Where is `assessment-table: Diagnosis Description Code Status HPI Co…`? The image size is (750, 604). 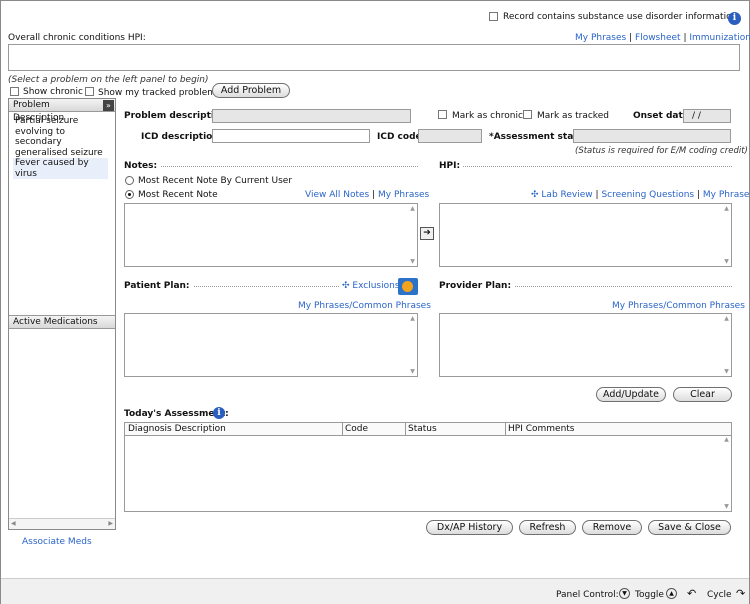 assessment-table: Diagnosis Description Code Status HPI Co… is located at coordinates (428, 467).